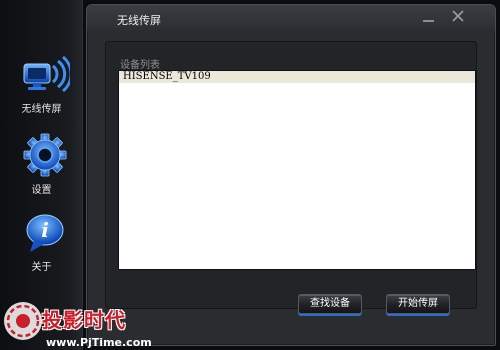 The height and width of the screenshot is (350, 500). I want to click on close-icon, so click(458, 16).